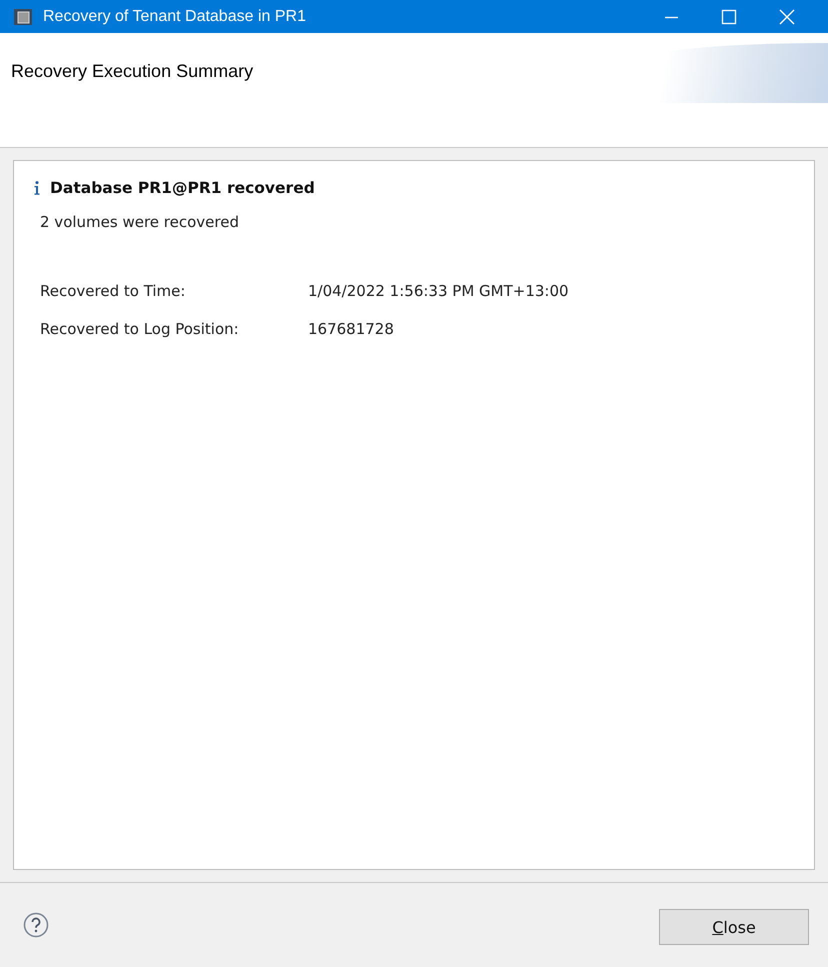 The width and height of the screenshot is (828, 967). What do you see at coordinates (139, 222) in the screenshot?
I see `summary-message: 2 volumes were recovered` at bounding box center [139, 222].